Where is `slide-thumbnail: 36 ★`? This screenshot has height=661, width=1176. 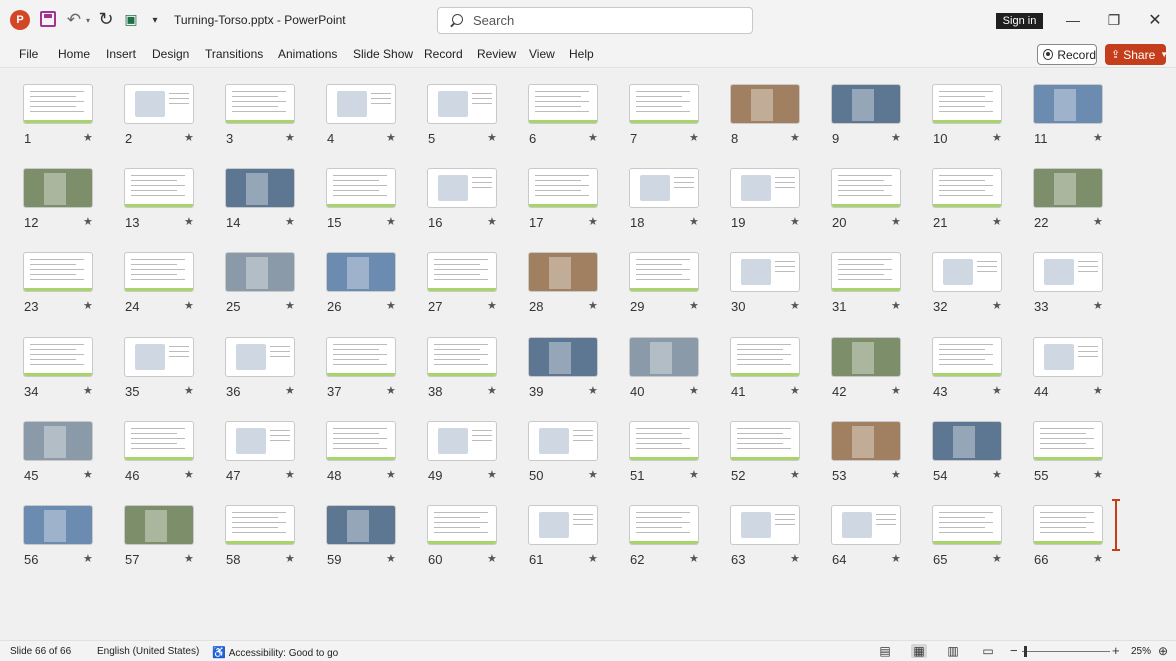 slide-thumbnail: 36 ★ is located at coordinates (270, 368).